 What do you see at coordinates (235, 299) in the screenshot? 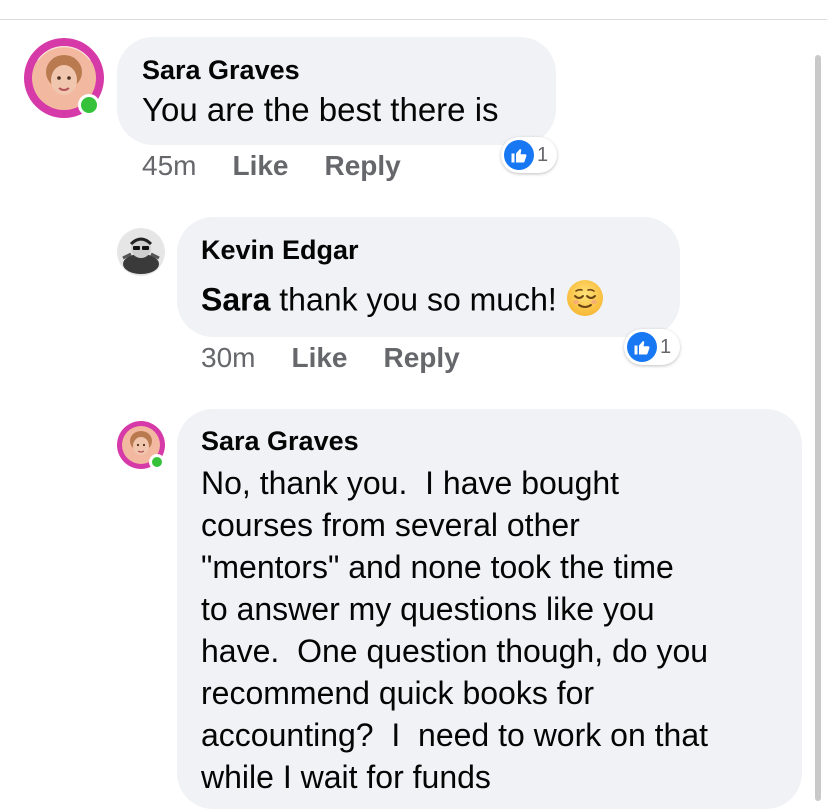
I see `mention-link: Sara` at bounding box center [235, 299].